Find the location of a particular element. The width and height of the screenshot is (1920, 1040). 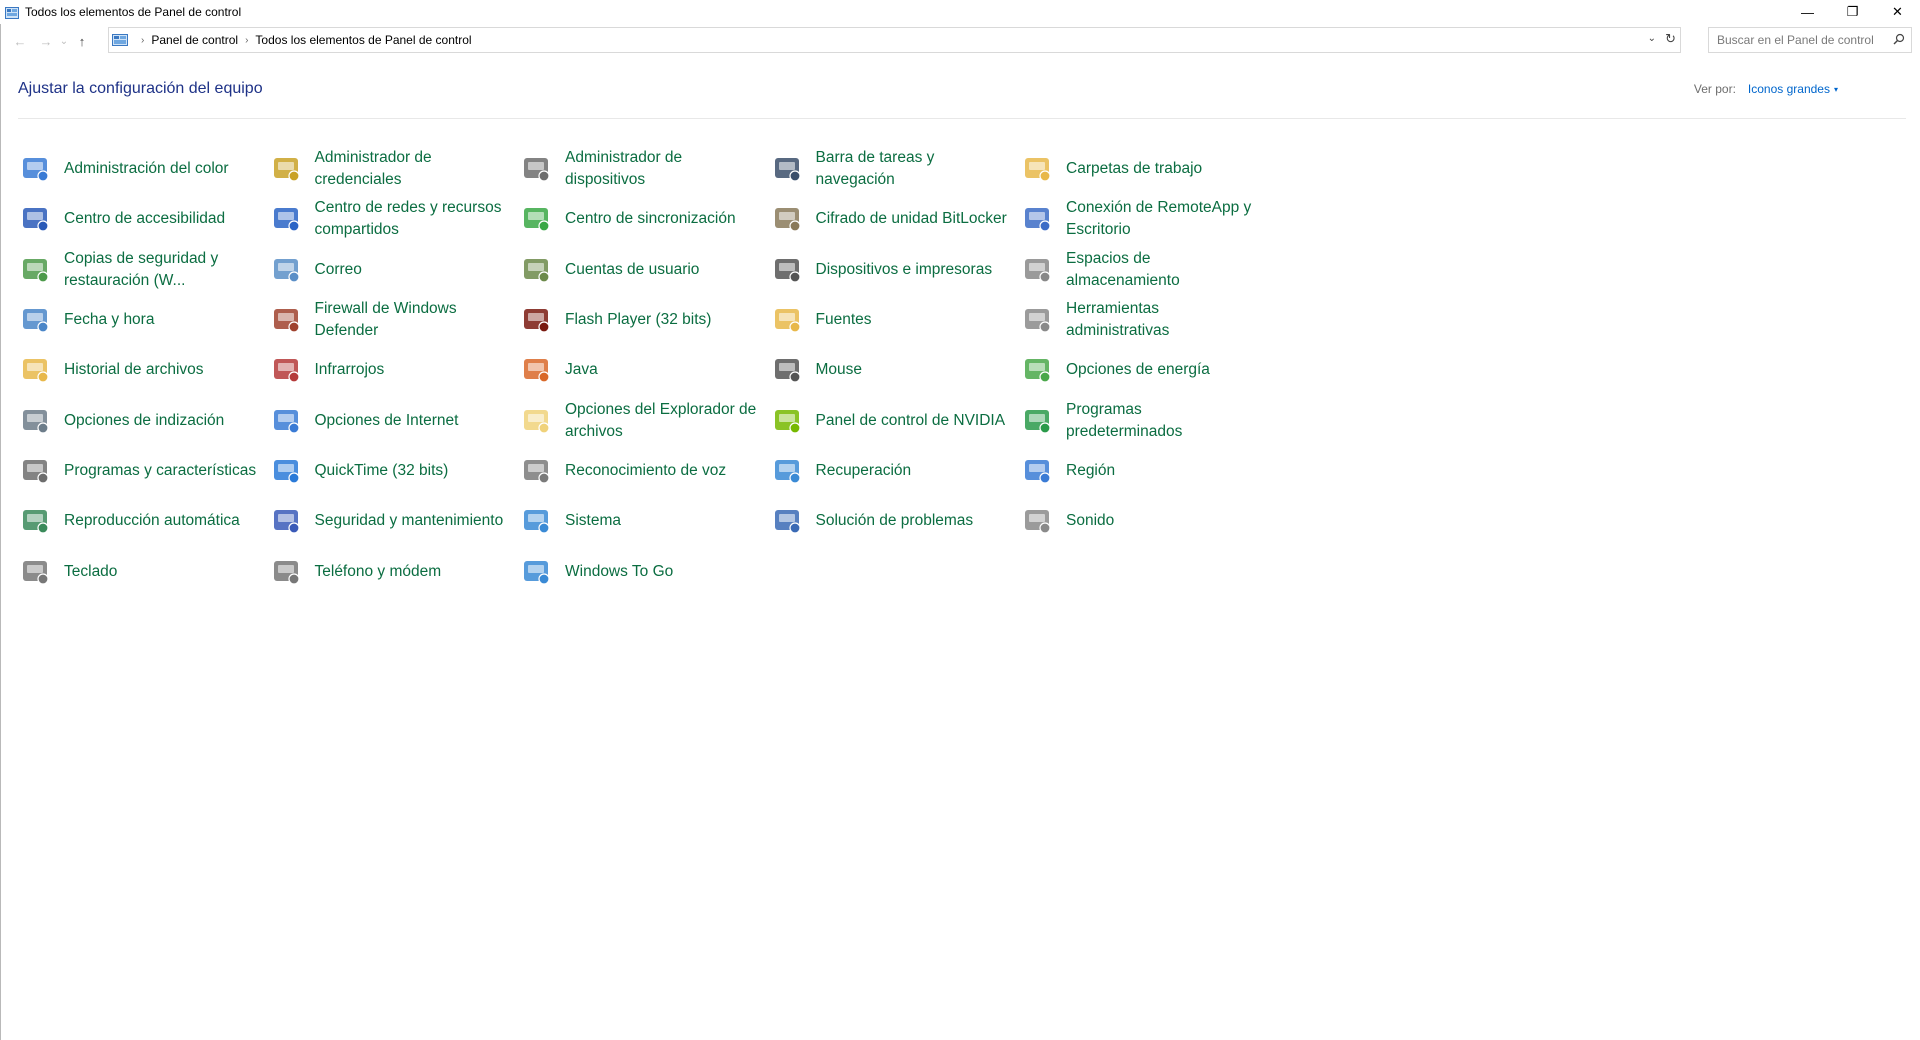

control-panel-item: Centro de redes y recursos compartidos is located at coordinates (394, 219).